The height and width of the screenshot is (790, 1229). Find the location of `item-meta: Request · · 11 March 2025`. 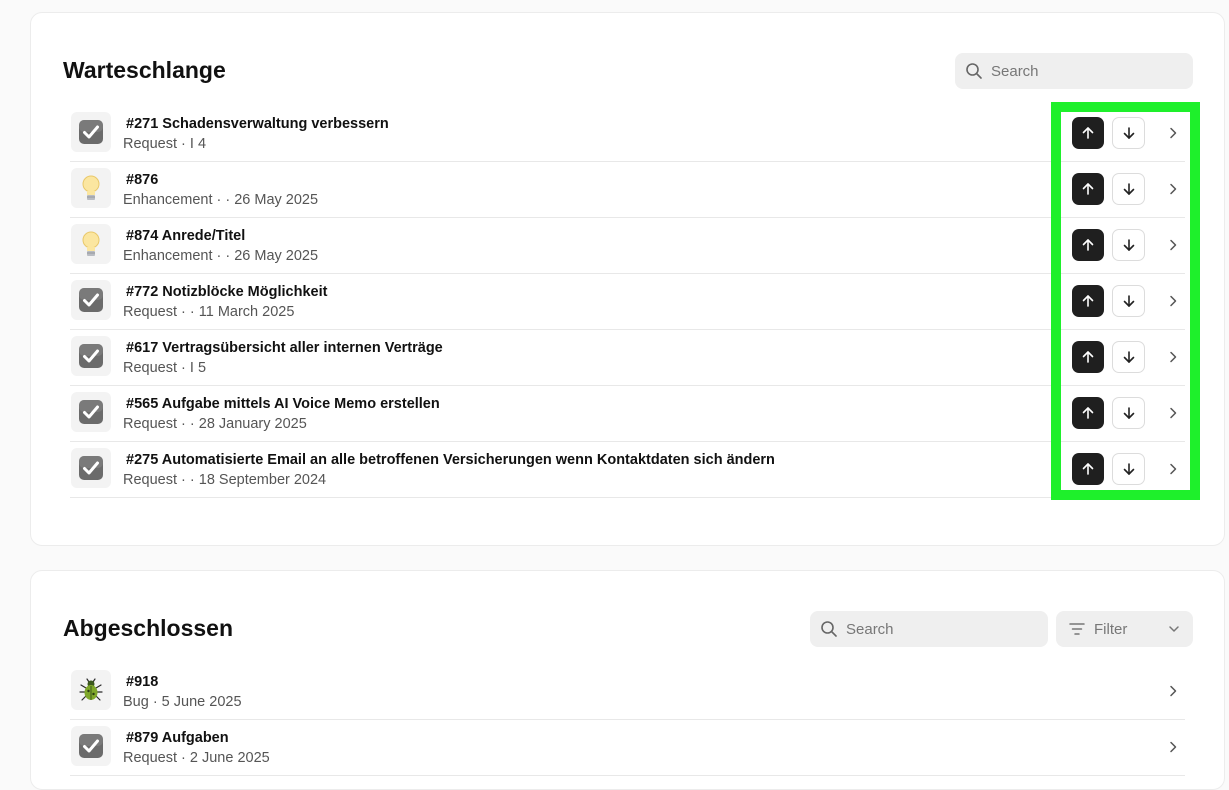

item-meta: Request · · 11 March 2025 is located at coordinates (209, 312).